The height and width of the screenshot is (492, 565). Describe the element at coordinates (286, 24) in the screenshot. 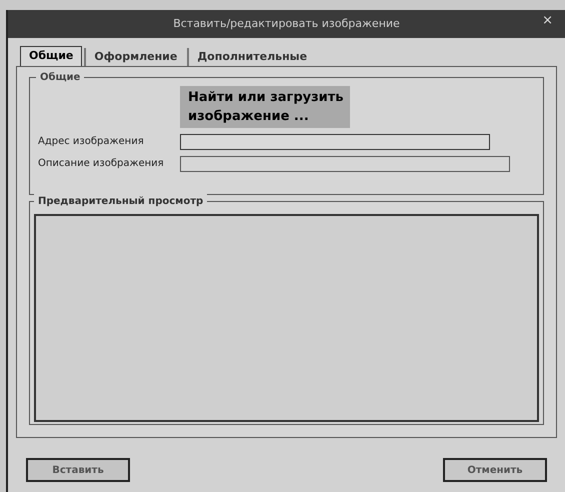

I see `window-title: Вставить/редактировать изображение` at that location.